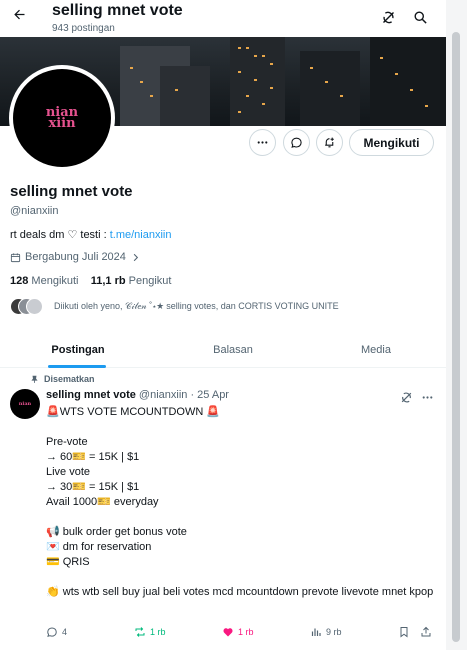  I want to click on bio-link: t.me/nianxiin, so click(141, 235).